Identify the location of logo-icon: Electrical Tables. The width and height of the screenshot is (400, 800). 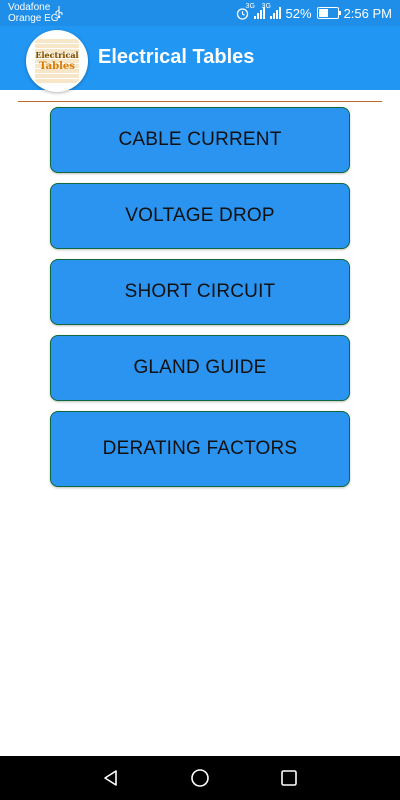
(57, 61).